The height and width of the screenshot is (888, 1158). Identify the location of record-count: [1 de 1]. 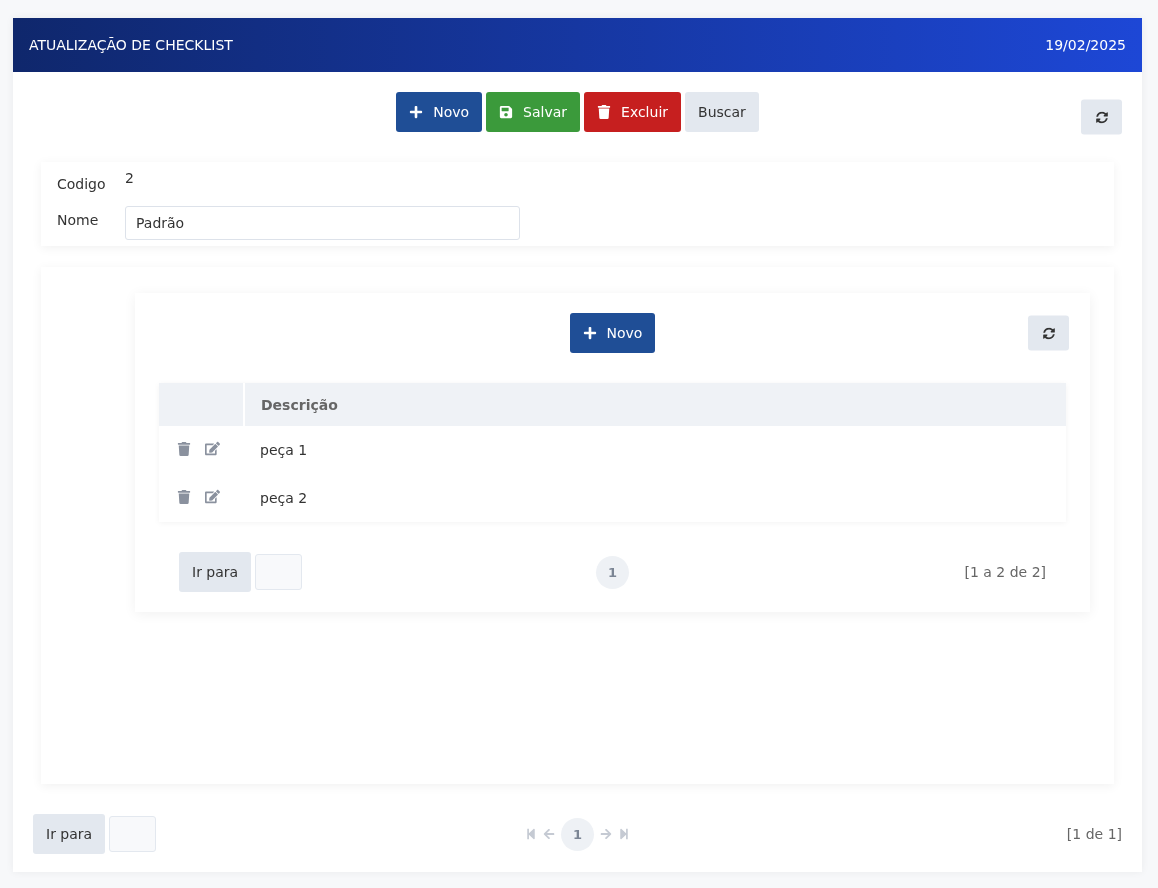
(1093, 834).